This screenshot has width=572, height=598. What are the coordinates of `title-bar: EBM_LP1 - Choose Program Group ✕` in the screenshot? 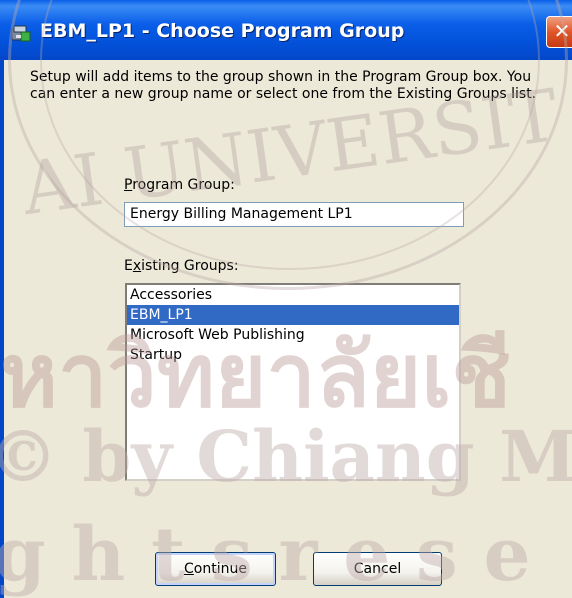 It's located at (286, 30).